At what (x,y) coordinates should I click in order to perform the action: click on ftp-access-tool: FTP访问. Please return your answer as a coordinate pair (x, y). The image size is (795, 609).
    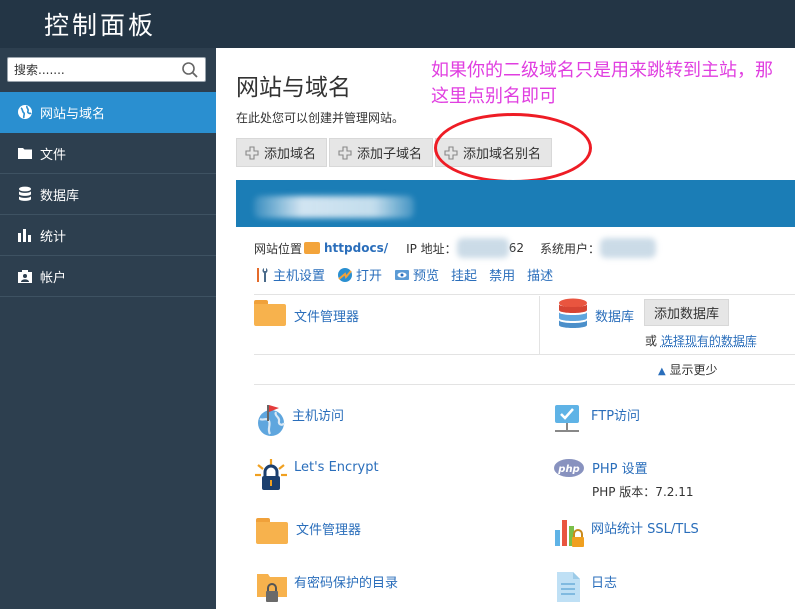
    Looking at the image, I should click on (596, 420).